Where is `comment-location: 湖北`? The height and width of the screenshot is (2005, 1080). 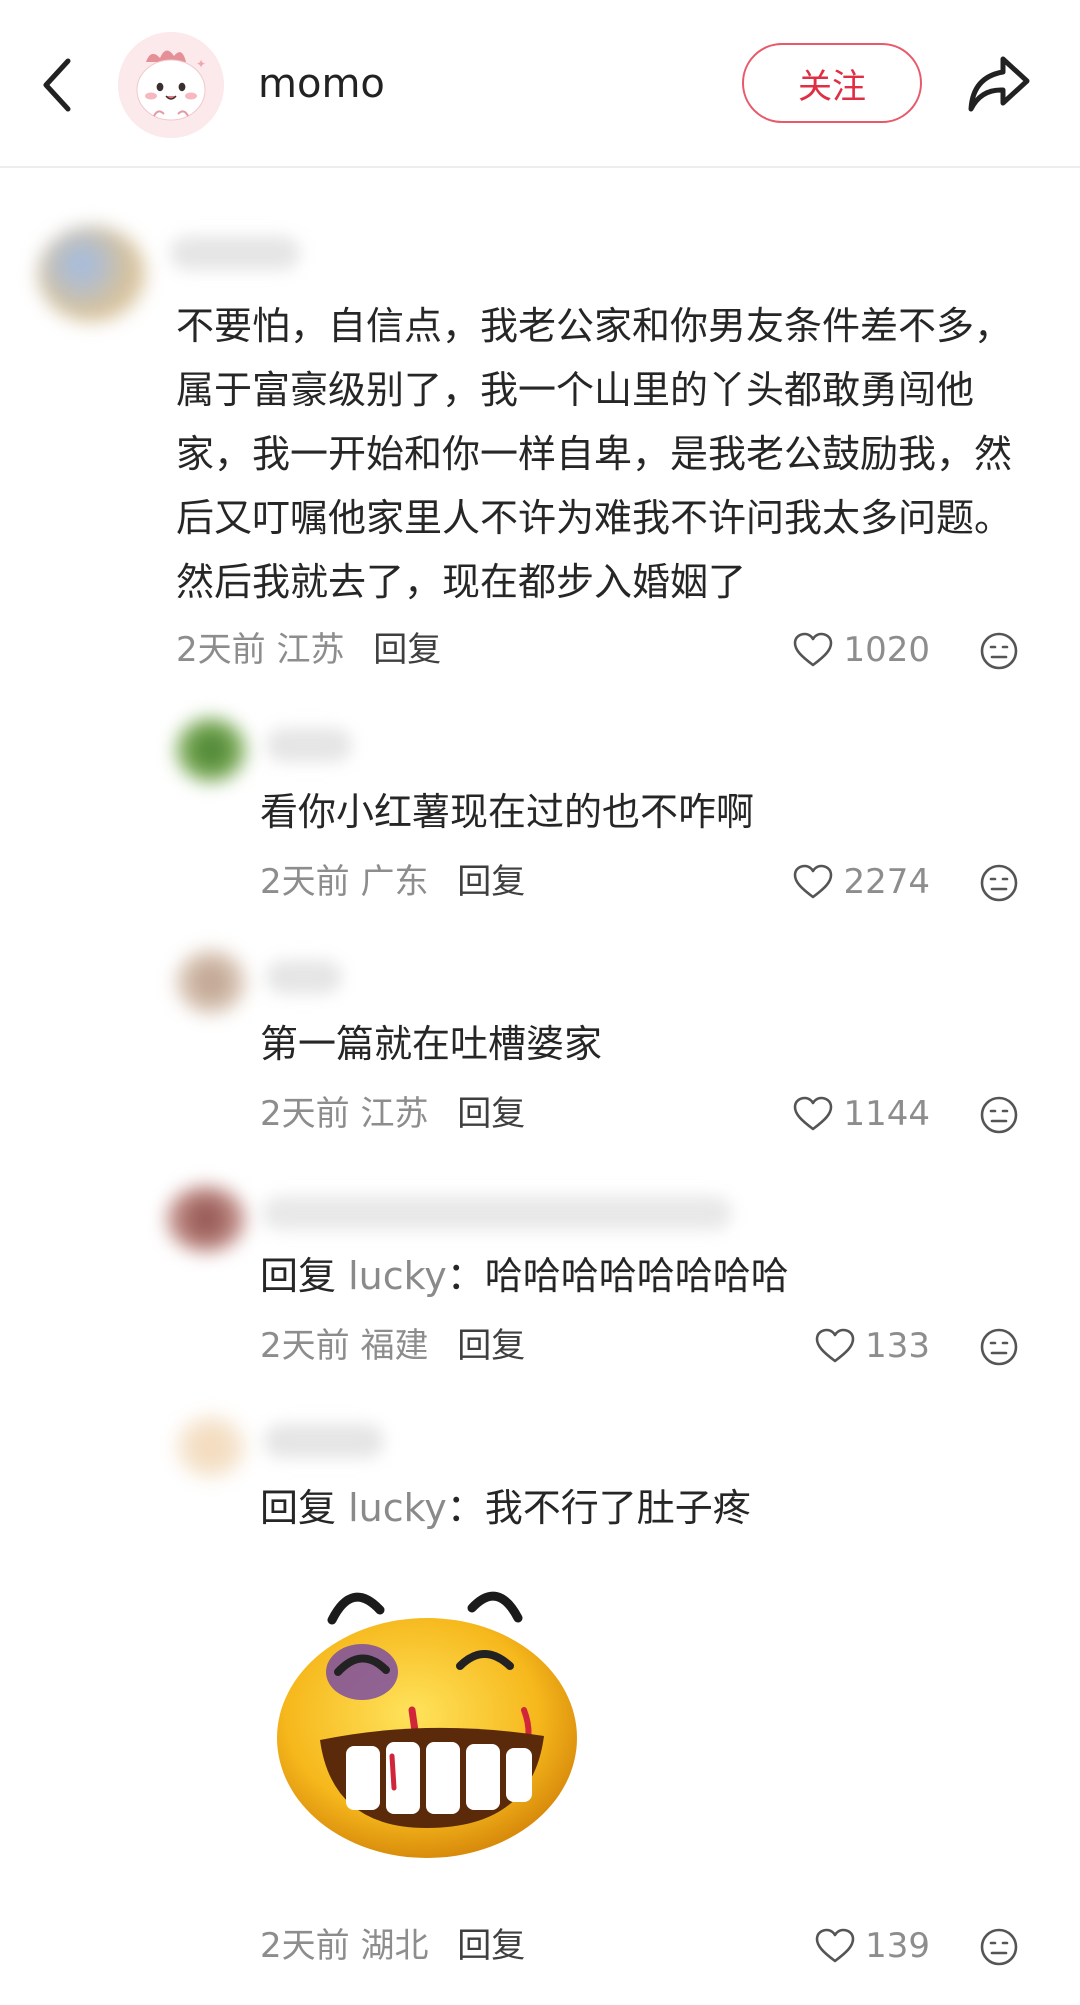
comment-location: 湖北 is located at coordinates (394, 1946).